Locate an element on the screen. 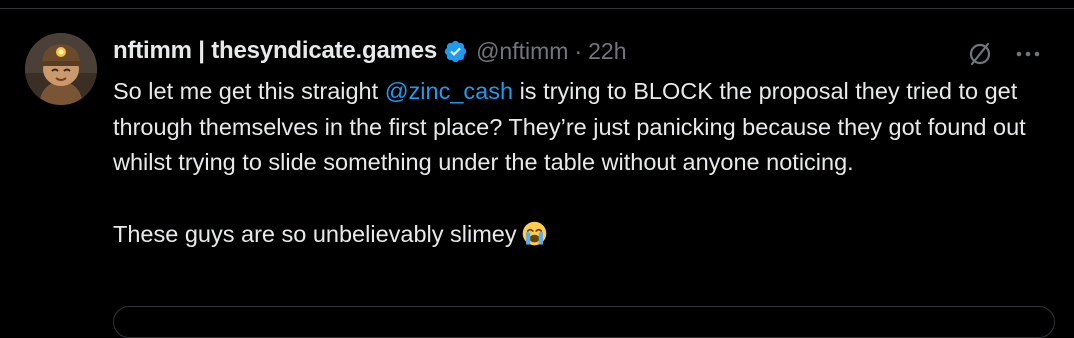 The height and width of the screenshot is (338, 1074). verified-badge-icon is located at coordinates (455, 51).